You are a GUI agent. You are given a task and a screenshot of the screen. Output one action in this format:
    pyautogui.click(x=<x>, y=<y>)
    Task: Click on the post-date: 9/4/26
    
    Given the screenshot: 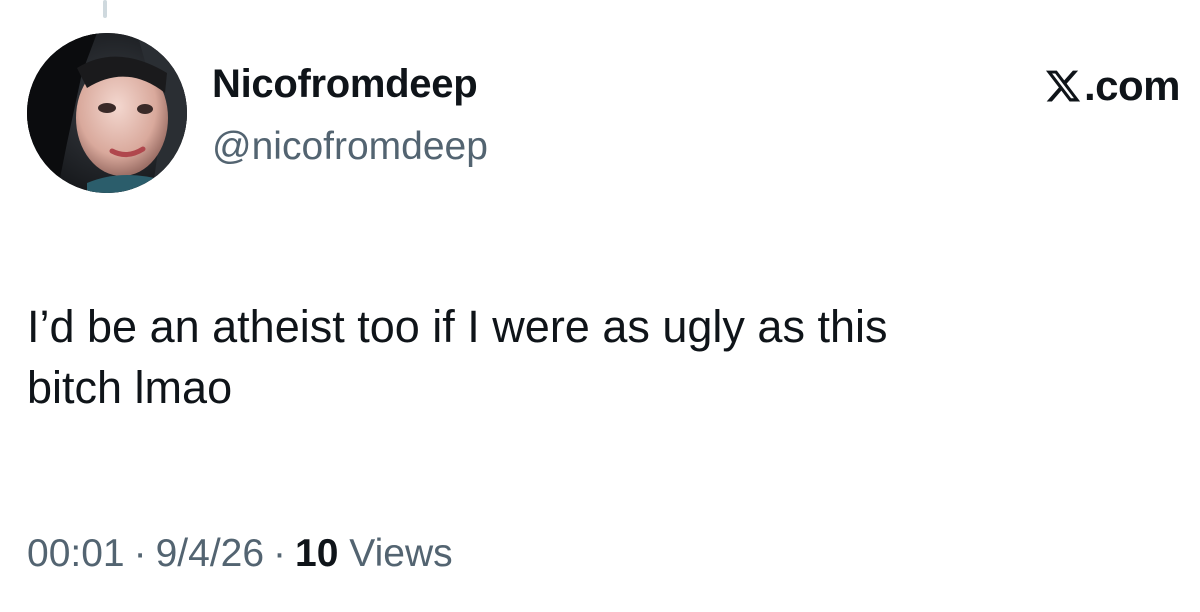 What is the action you would take?
    pyautogui.click(x=210, y=553)
    